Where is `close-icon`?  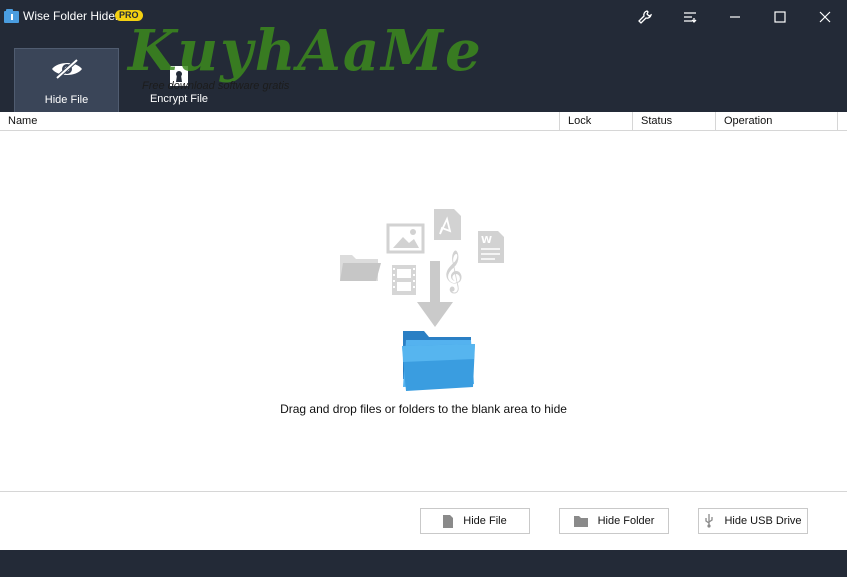 close-icon is located at coordinates (825, 17).